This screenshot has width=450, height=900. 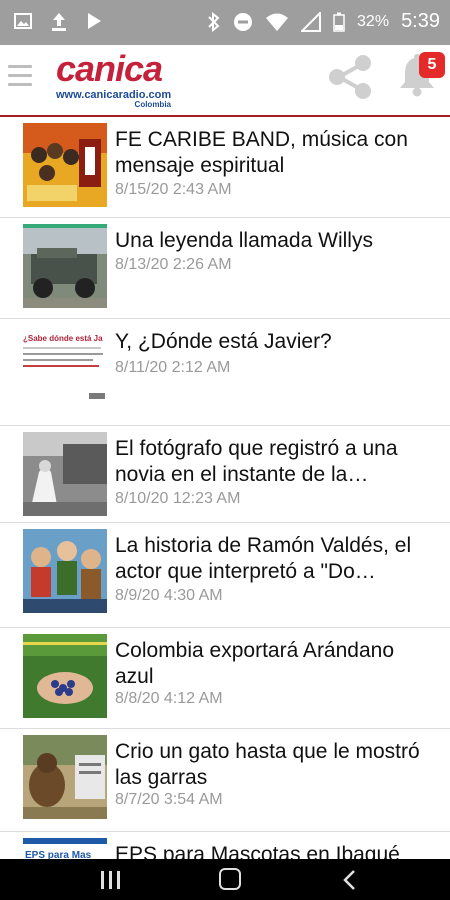 What do you see at coordinates (275, 664) in the screenshot?
I see `article-title: Colombia exportará Arándano azul` at bounding box center [275, 664].